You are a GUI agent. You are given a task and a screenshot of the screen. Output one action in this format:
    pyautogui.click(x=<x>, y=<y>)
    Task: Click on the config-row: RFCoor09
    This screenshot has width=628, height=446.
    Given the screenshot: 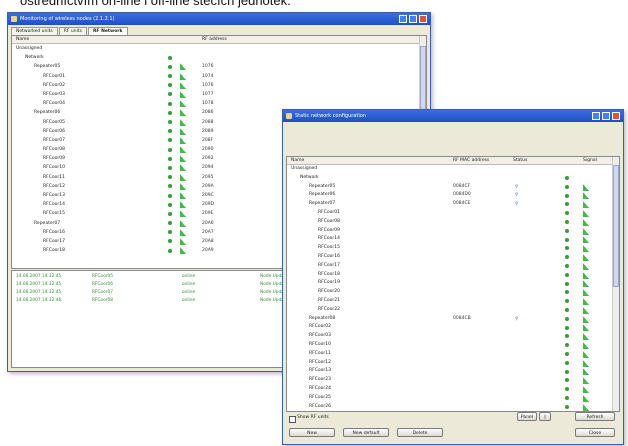 What is the action you would take?
    pyautogui.click(x=453, y=231)
    